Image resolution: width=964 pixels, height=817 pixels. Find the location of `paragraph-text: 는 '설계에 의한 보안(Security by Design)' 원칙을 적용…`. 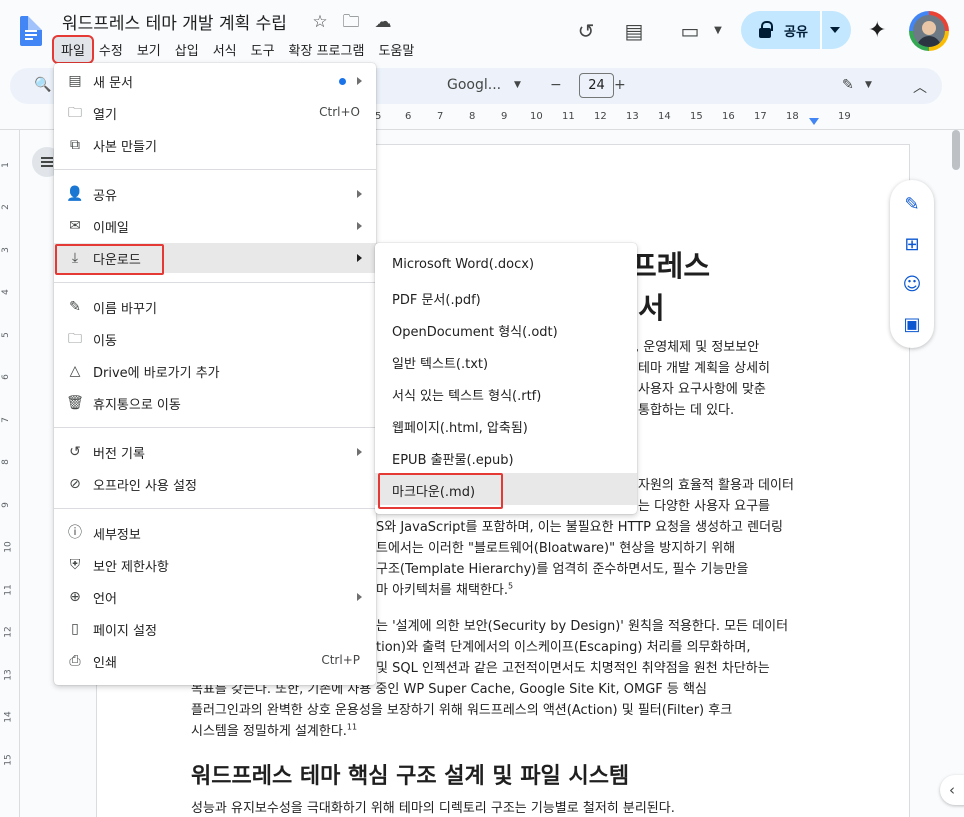

paragraph-text: 는 '설계에 의한 보안(Security by Design)' 원칙을 적용… is located at coordinates (582, 626).